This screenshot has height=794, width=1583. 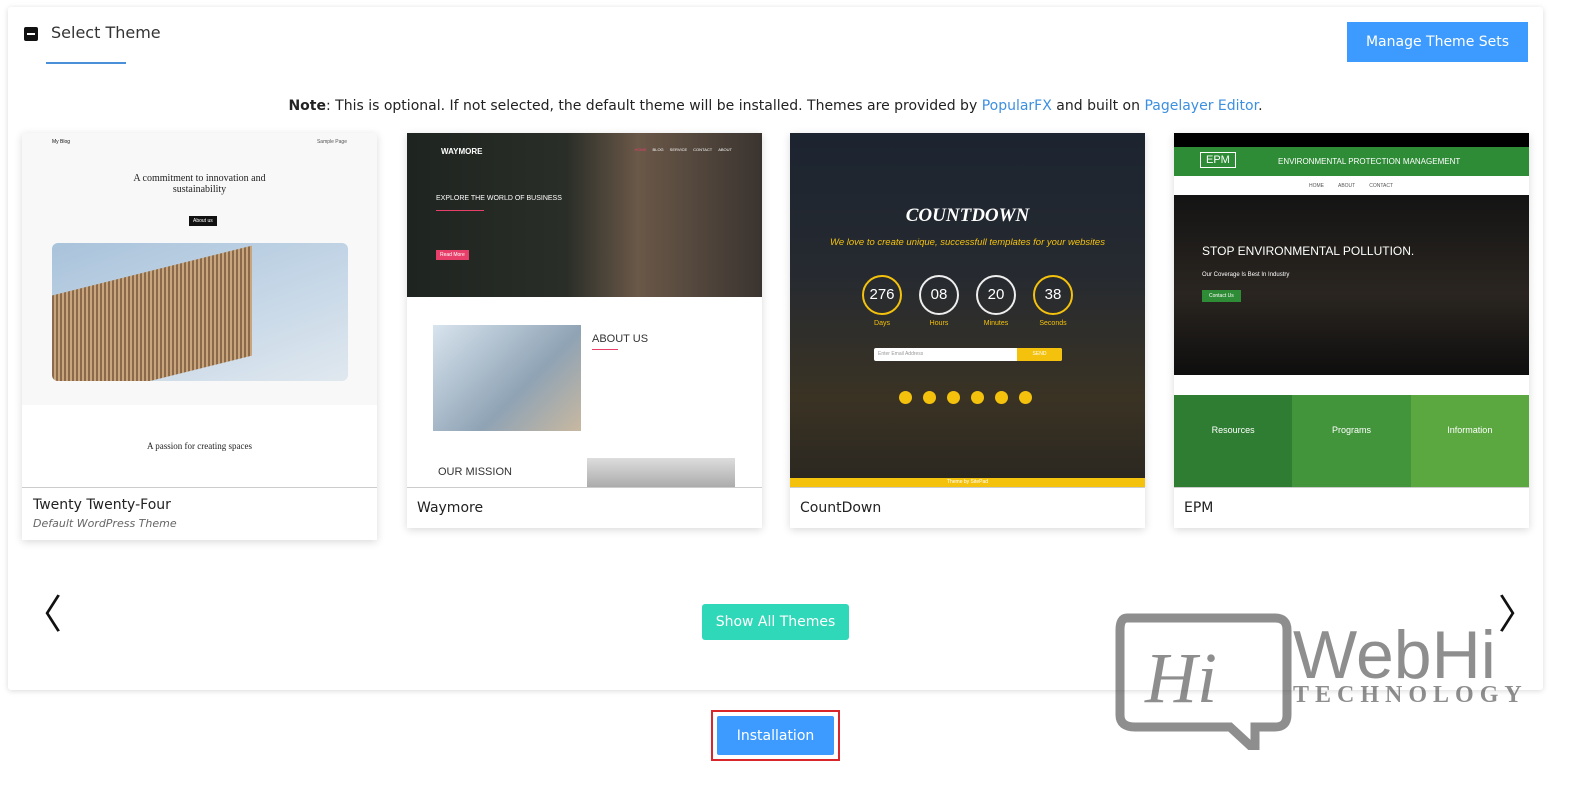 I want to click on send-button: SEND, so click(x=1039, y=354).